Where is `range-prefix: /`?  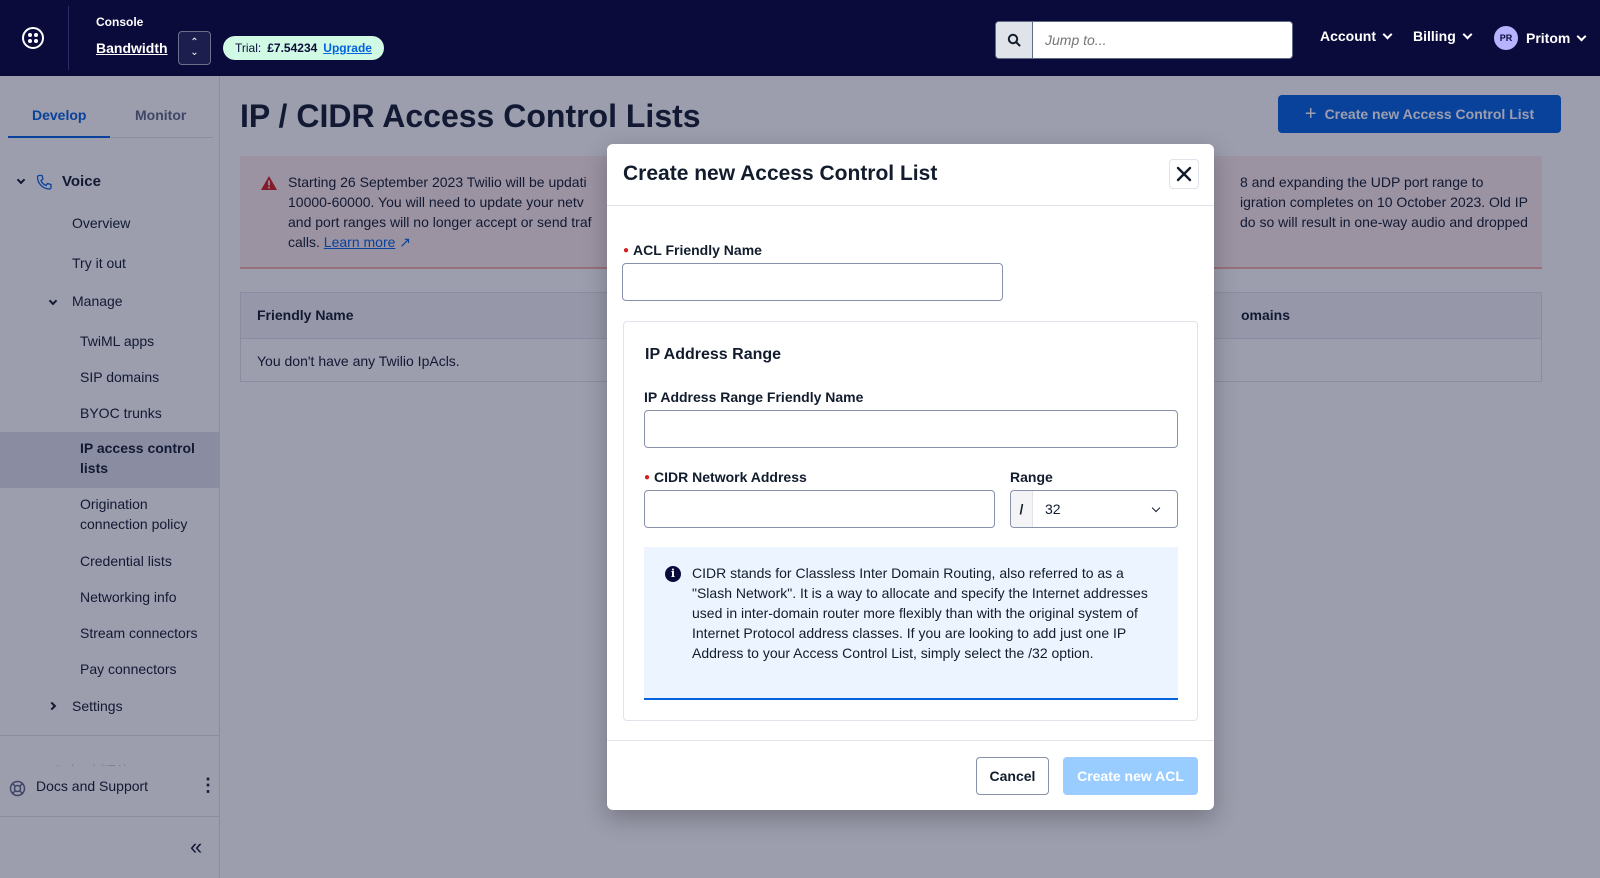 range-prefix: / is located at coordinates (1022, 509).